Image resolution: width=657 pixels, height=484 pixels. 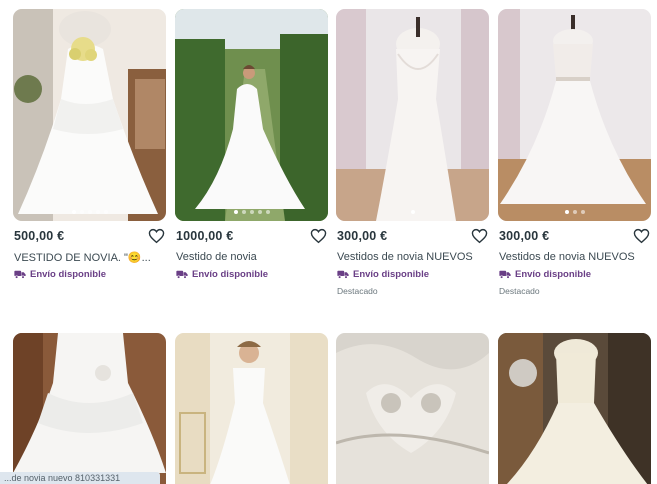 What do you see at coordinates (80, 478) in the screenshot?
I see `status-bar: ...de novia nuevo 810331331` at bounding box center [80, 478].